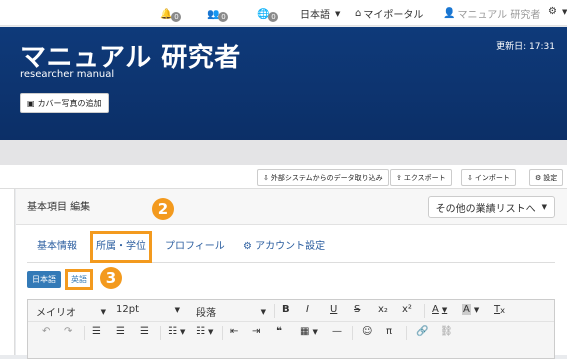 The image size is (567, 359). Describe the element at coordinates (46, 331) in the screenshot. I see `undo-icon: ↶` at that location.